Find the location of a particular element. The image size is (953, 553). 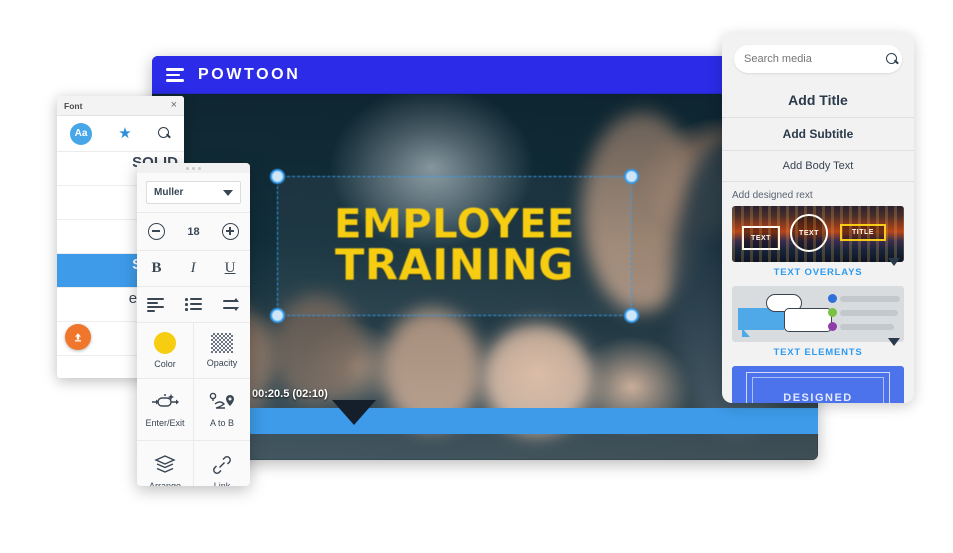

color-opacity-row: Color Opacity is located at coordinates (193, 351).